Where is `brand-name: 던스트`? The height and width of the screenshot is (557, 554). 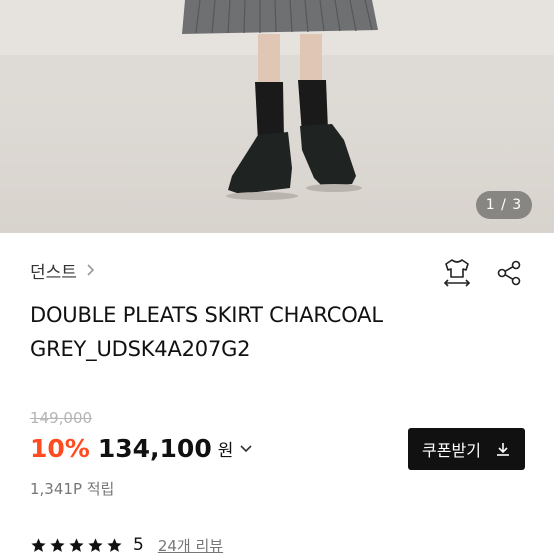
brand-name: 던스트 is located at coordinates (53, 272).